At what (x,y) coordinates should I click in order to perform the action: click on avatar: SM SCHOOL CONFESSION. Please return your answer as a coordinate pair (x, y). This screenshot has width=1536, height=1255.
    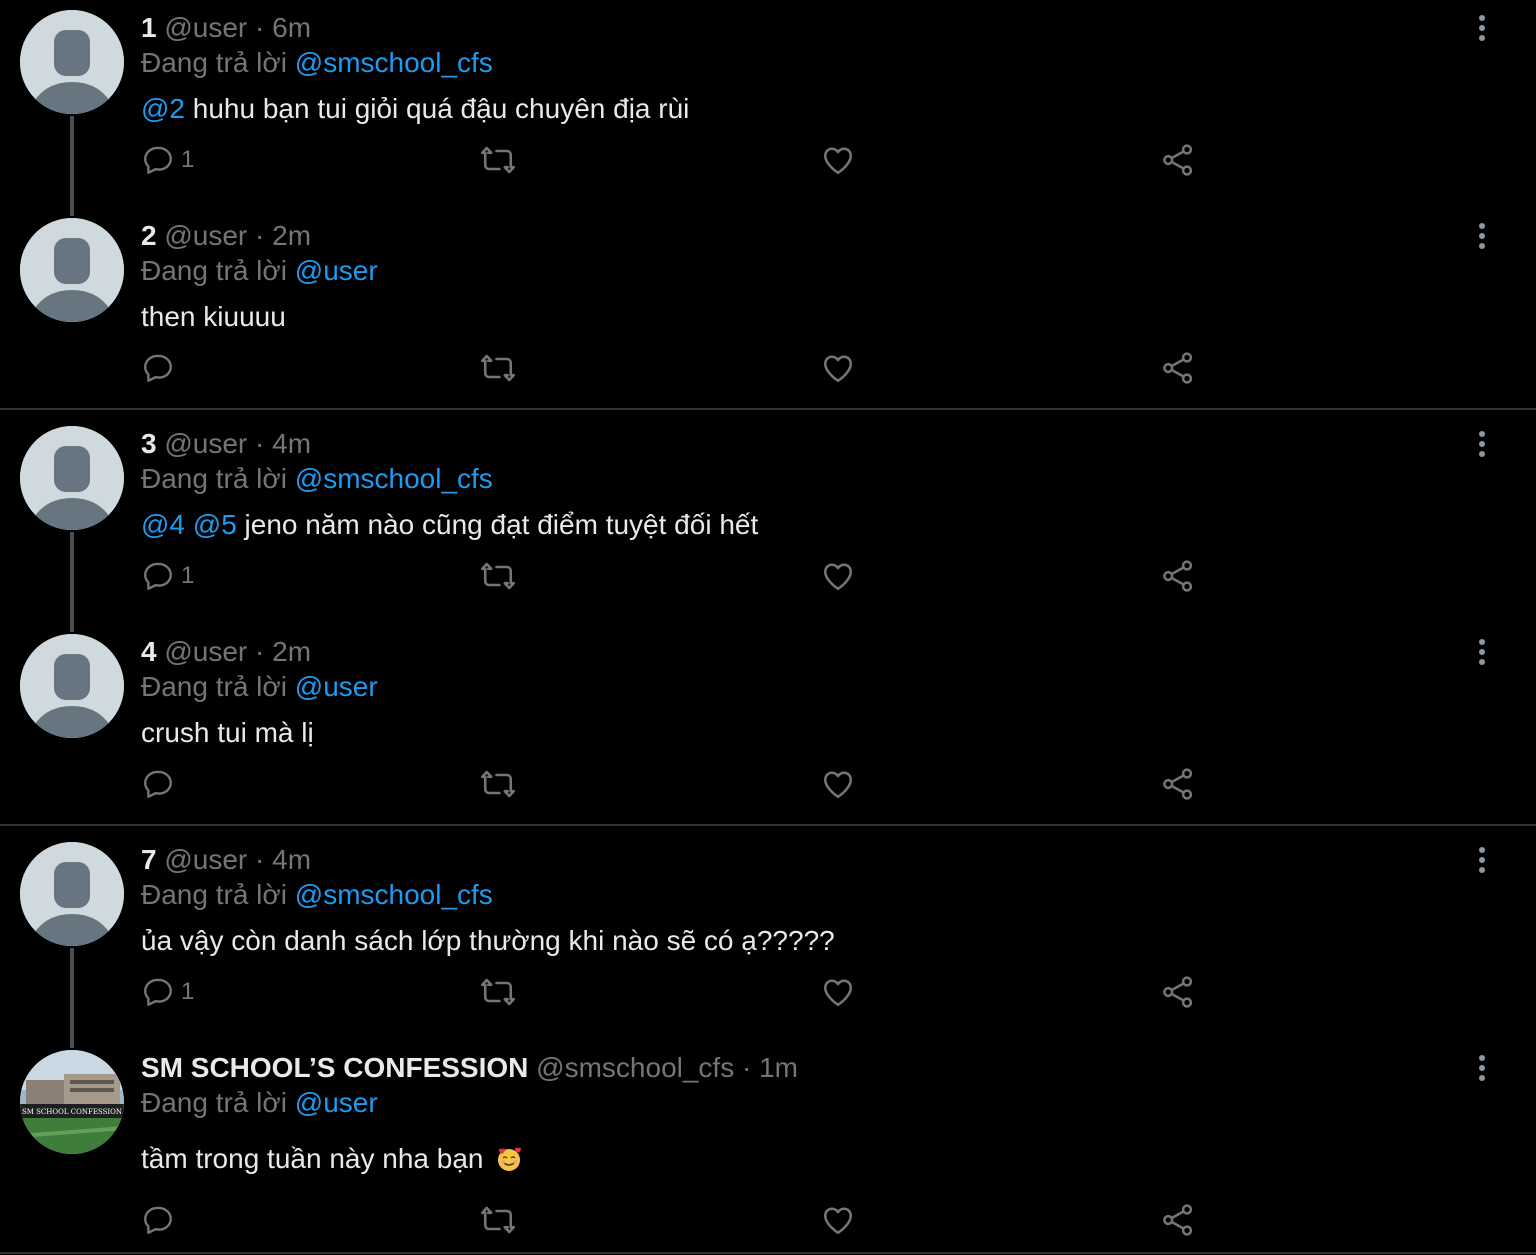
    Looking at the image, I should click on (72, 1102).